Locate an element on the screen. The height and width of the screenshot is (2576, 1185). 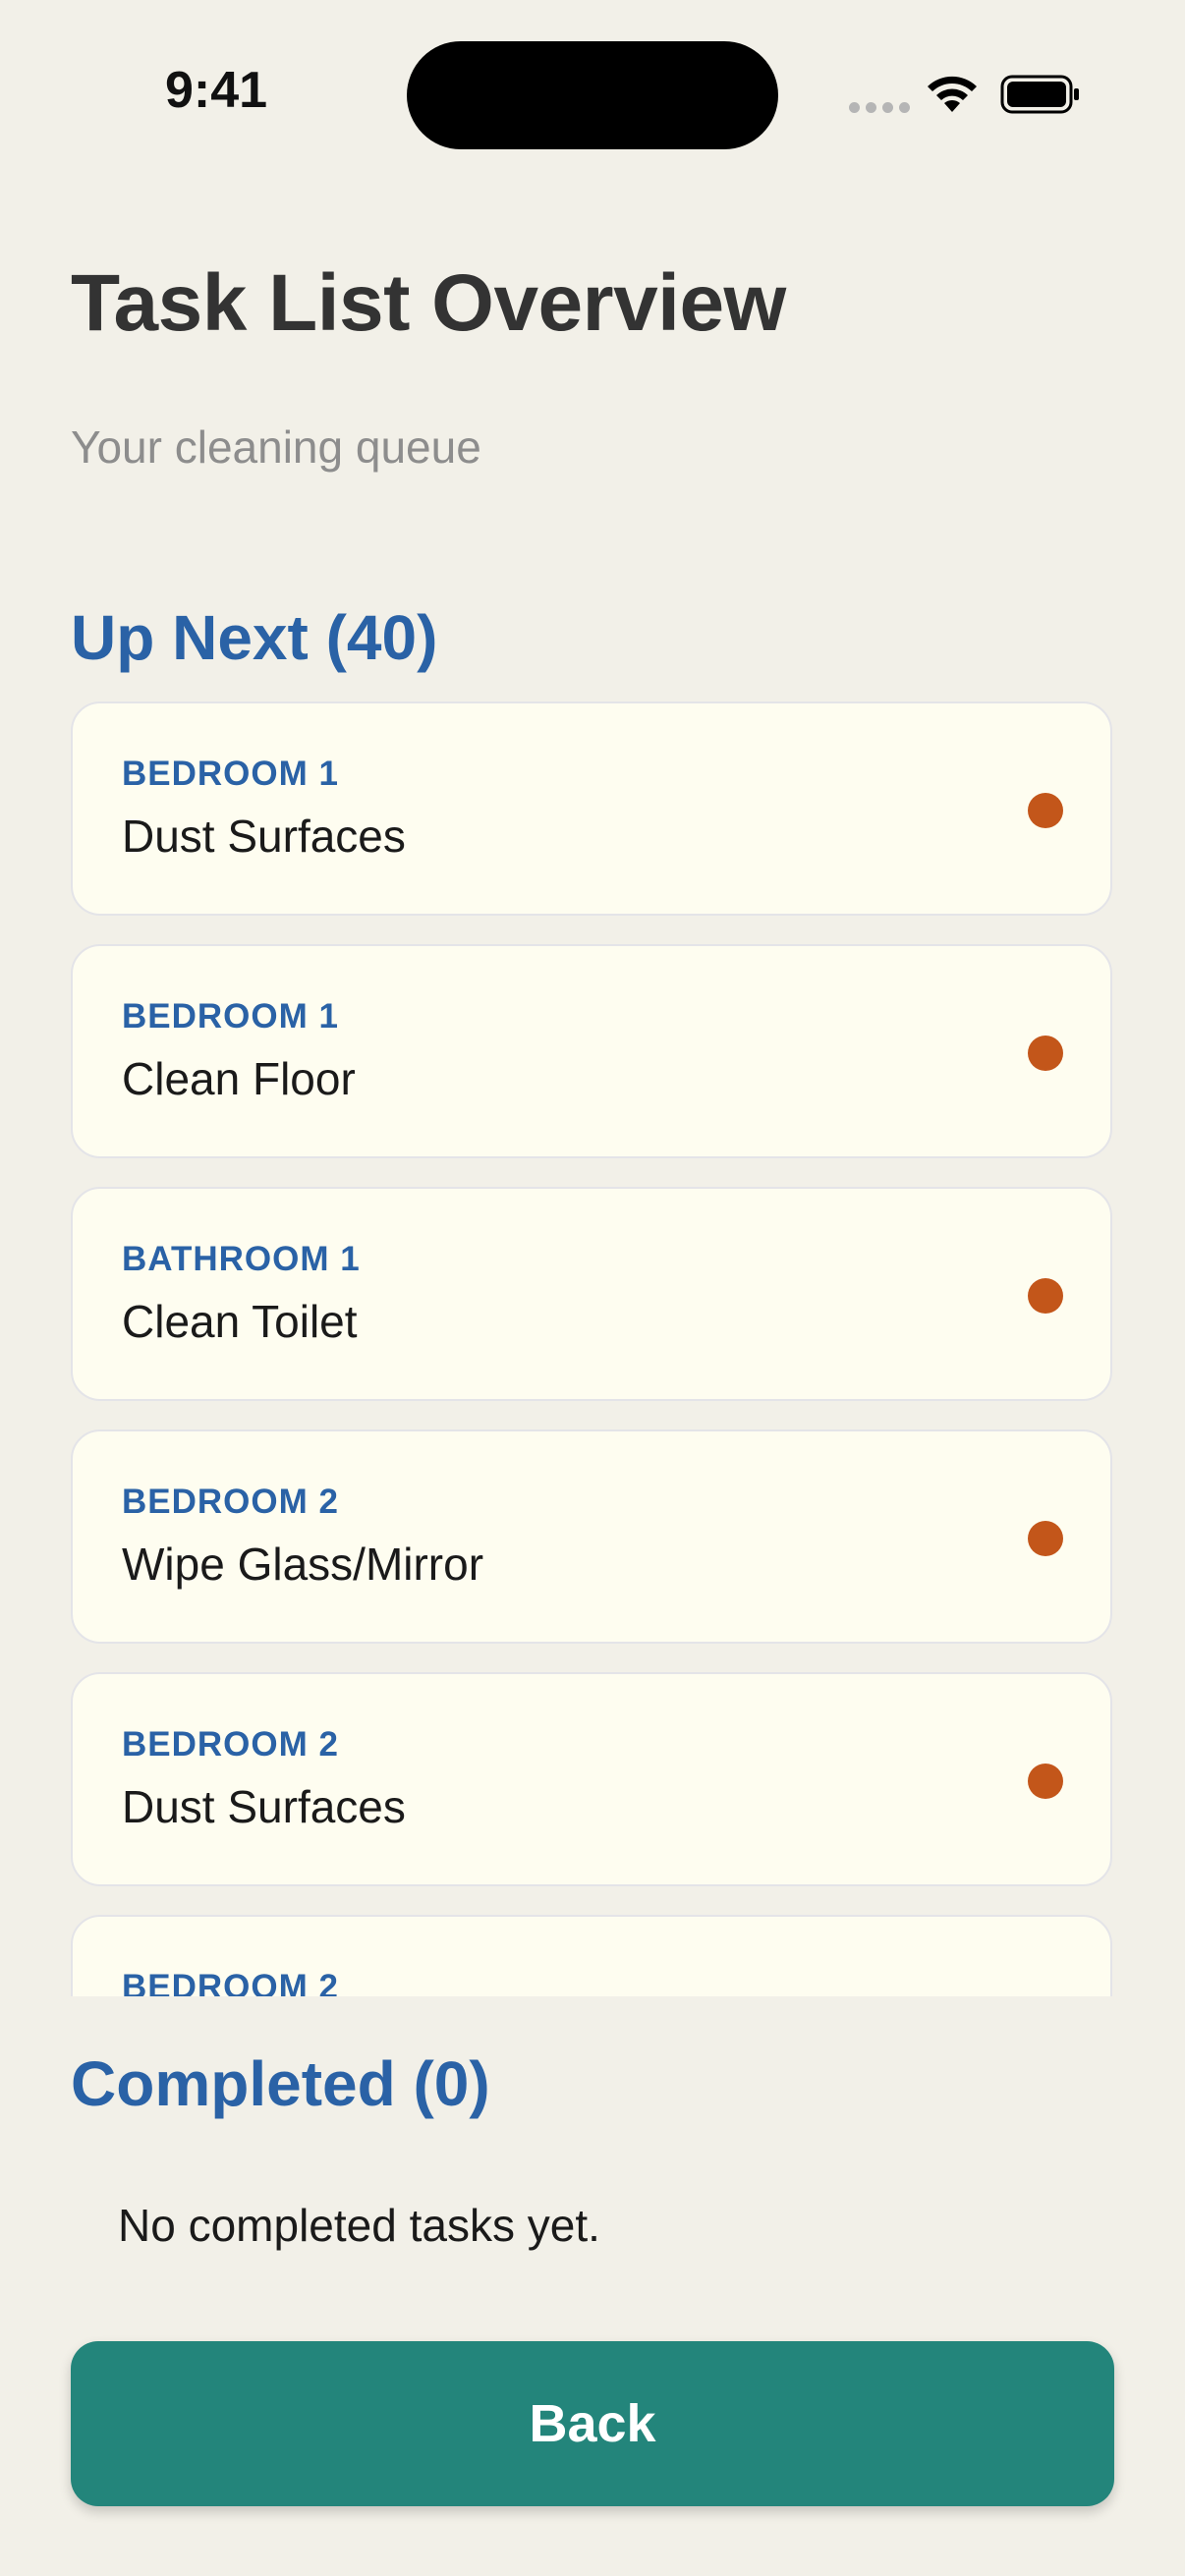
task-name: Clean Floor is located at coordinates (239, 1078).